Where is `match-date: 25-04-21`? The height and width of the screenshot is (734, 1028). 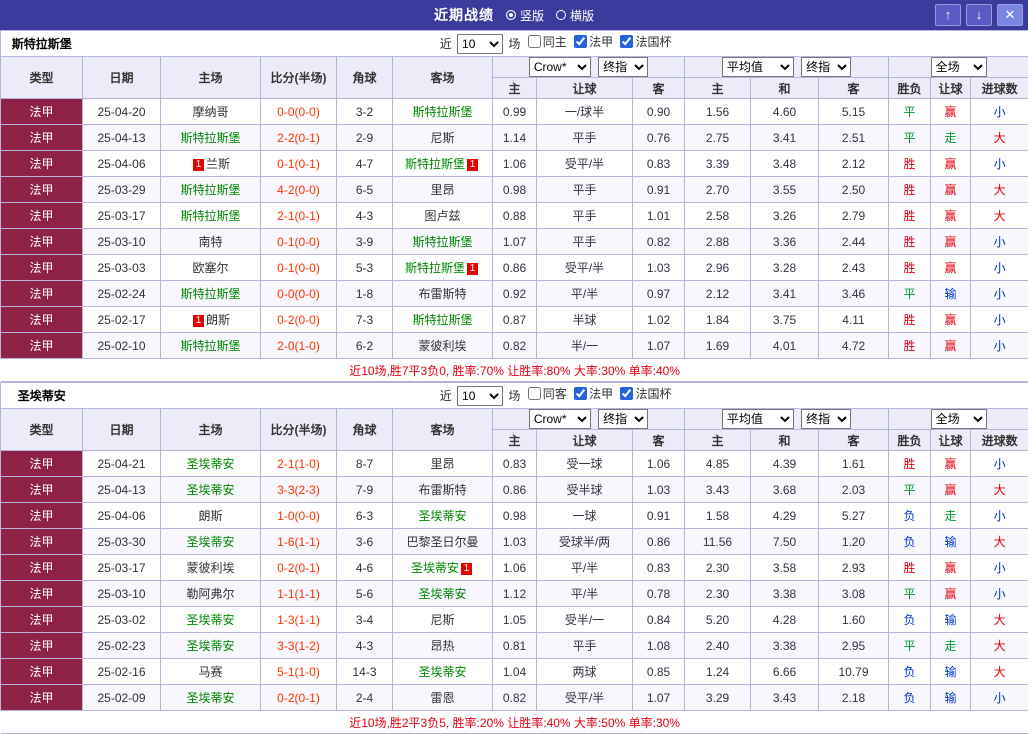
match-date: 25-04-21 is located at coordinates (122, 464).